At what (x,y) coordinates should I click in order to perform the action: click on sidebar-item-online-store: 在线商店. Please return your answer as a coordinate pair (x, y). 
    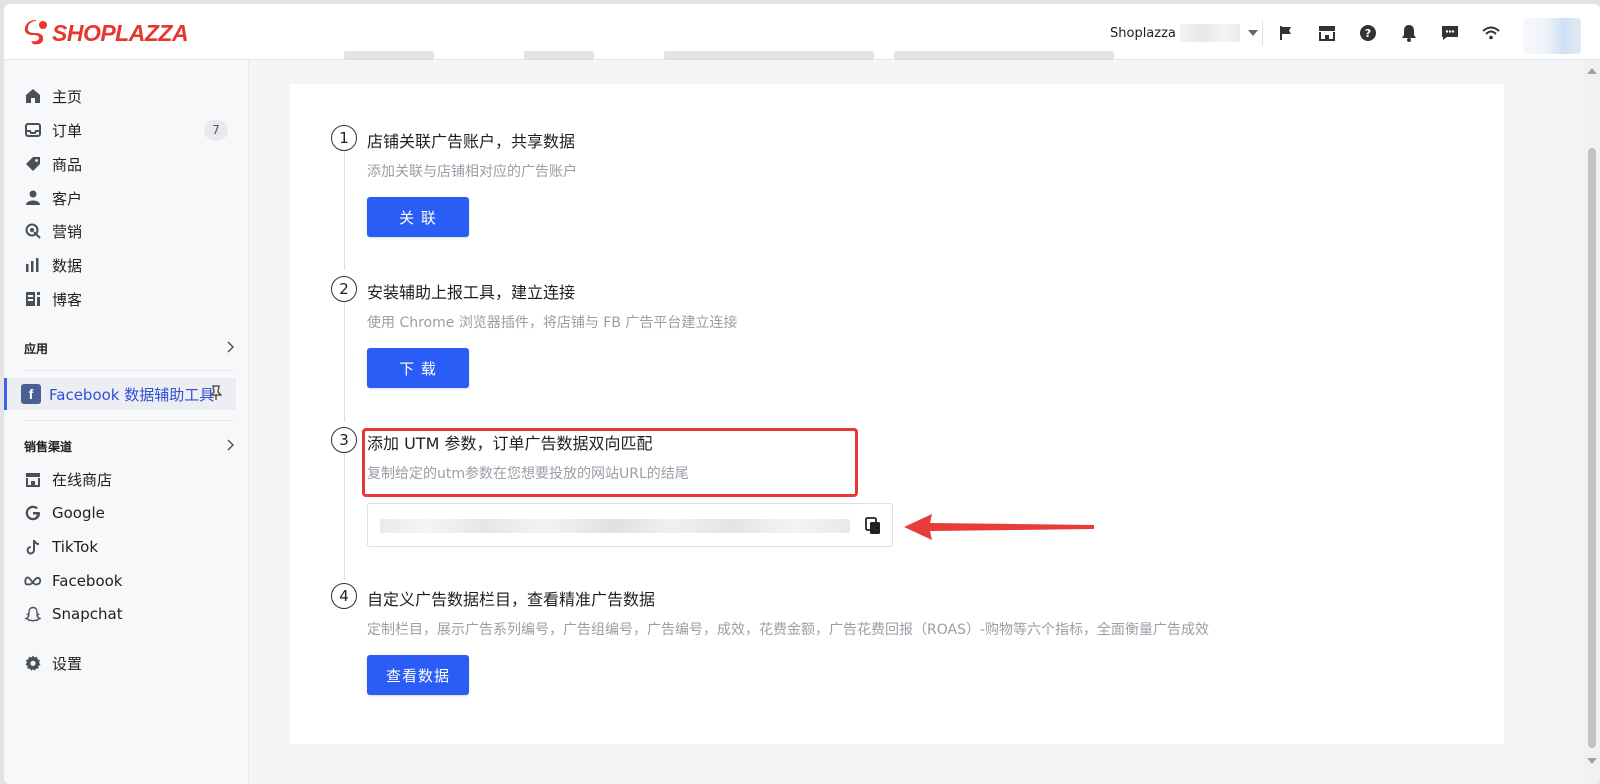
    Looking at the image, I should click on (130, 479).